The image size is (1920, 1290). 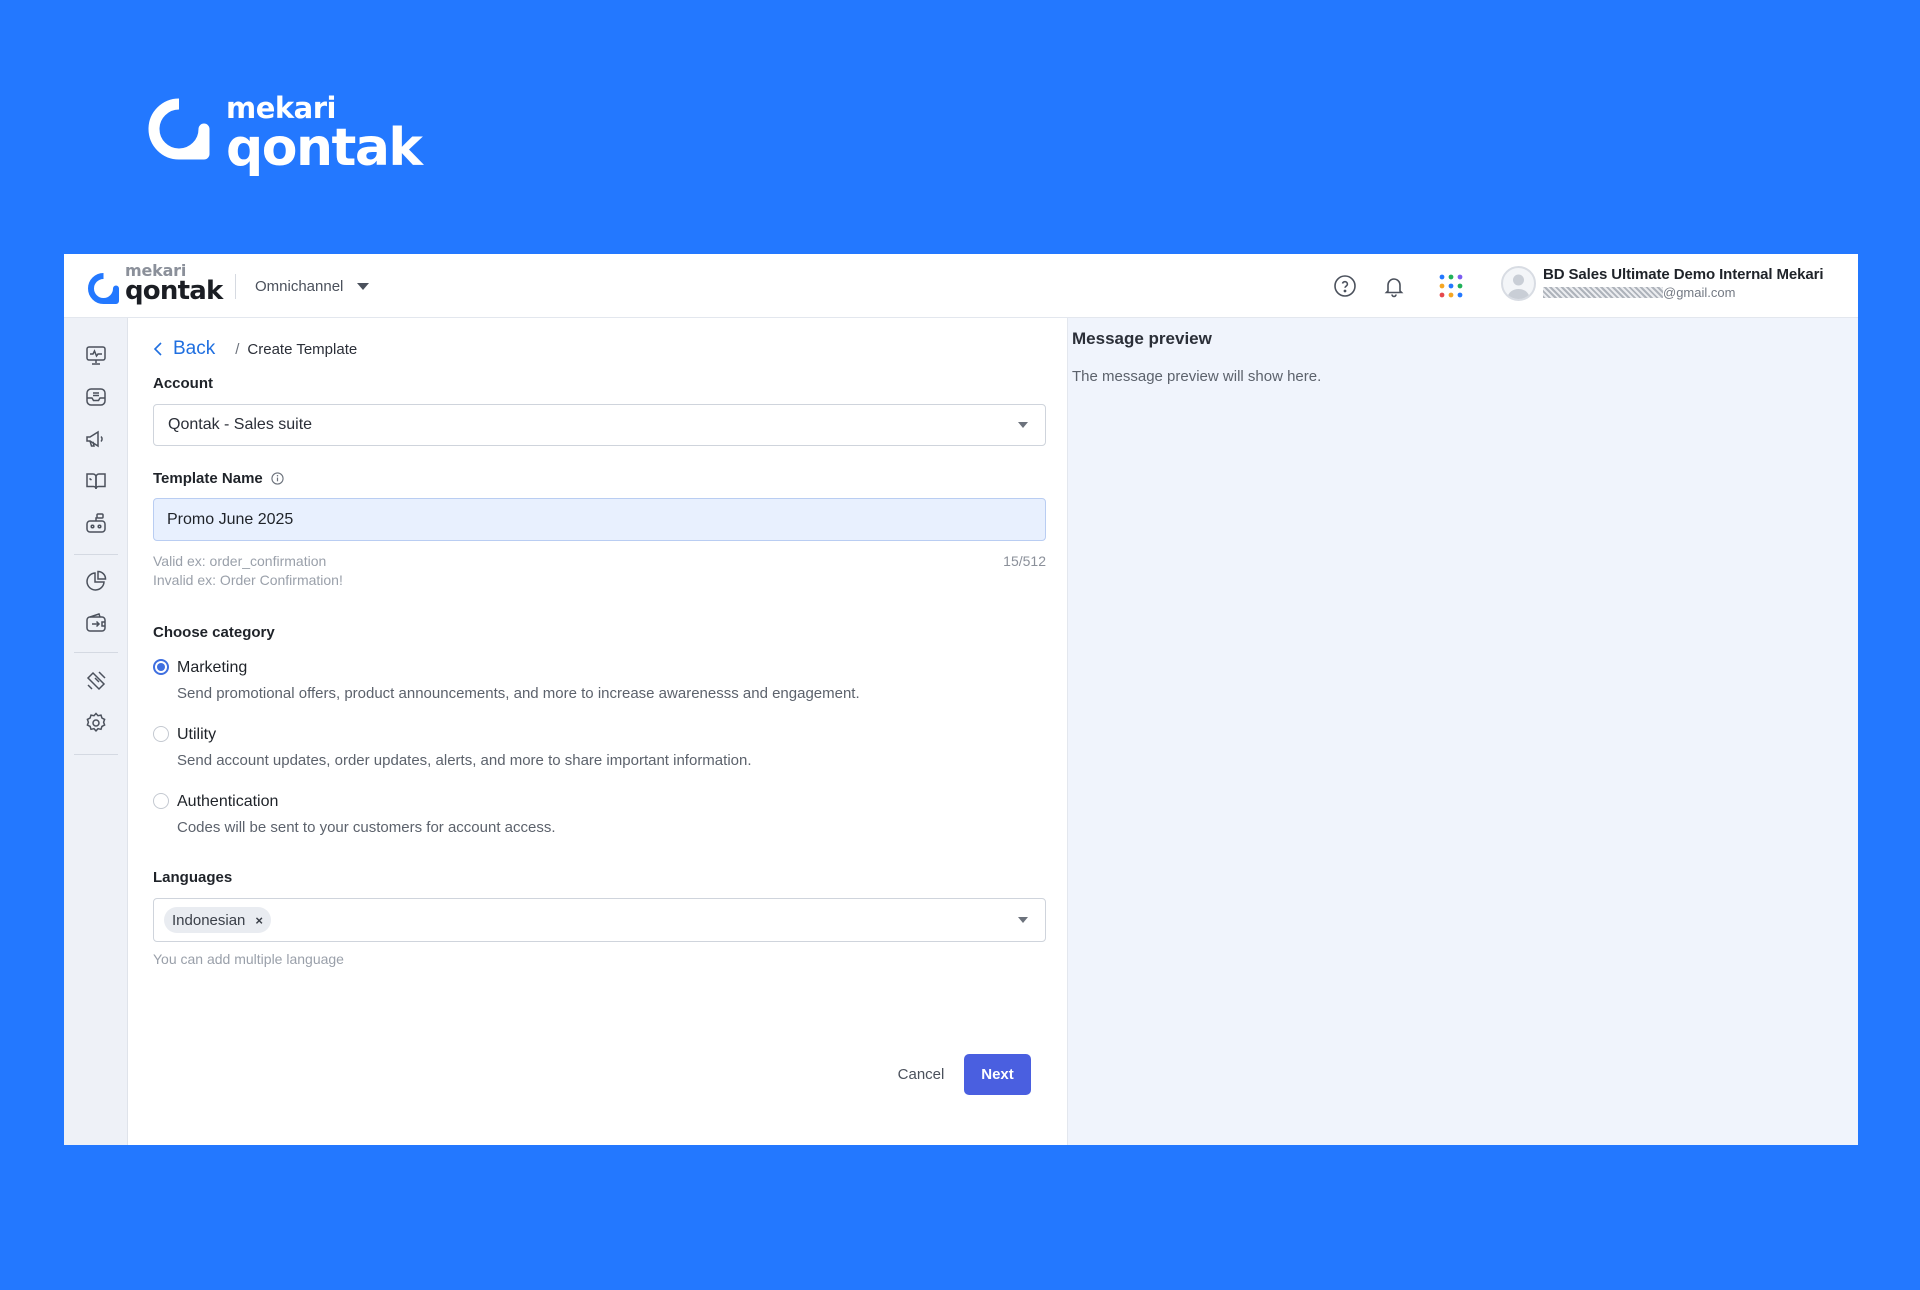 I want to click on category-title: Utility, so click(x=197, y=734).